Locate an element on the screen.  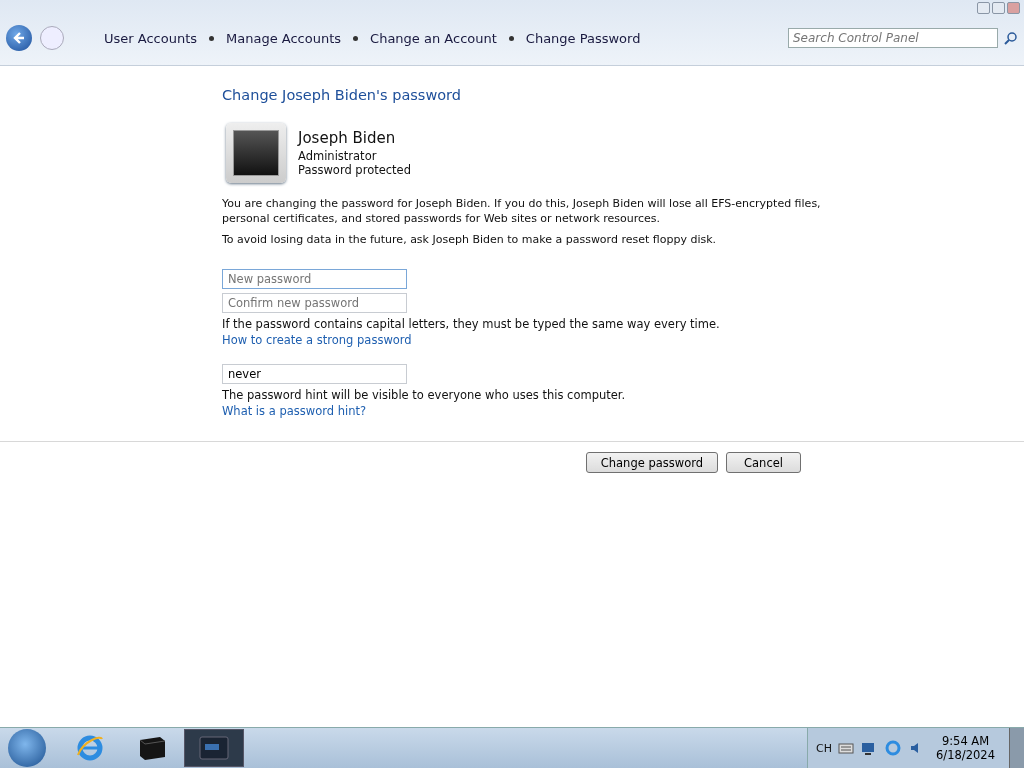
hint-field: never is located at coordinates (314, 374).